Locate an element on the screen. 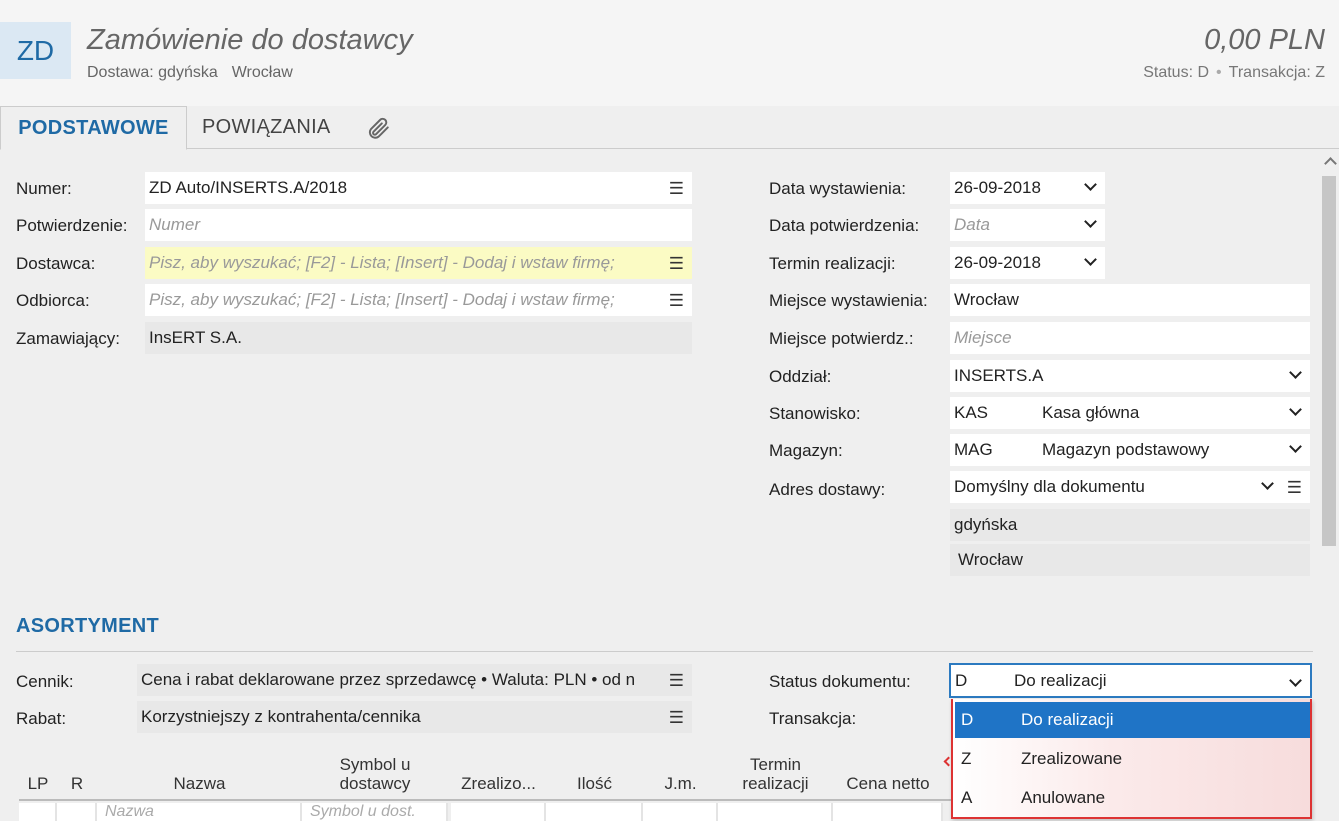 The image size is (1339, 821). document-amount: 0,00 PLN is located at coordinates (1264, 40).